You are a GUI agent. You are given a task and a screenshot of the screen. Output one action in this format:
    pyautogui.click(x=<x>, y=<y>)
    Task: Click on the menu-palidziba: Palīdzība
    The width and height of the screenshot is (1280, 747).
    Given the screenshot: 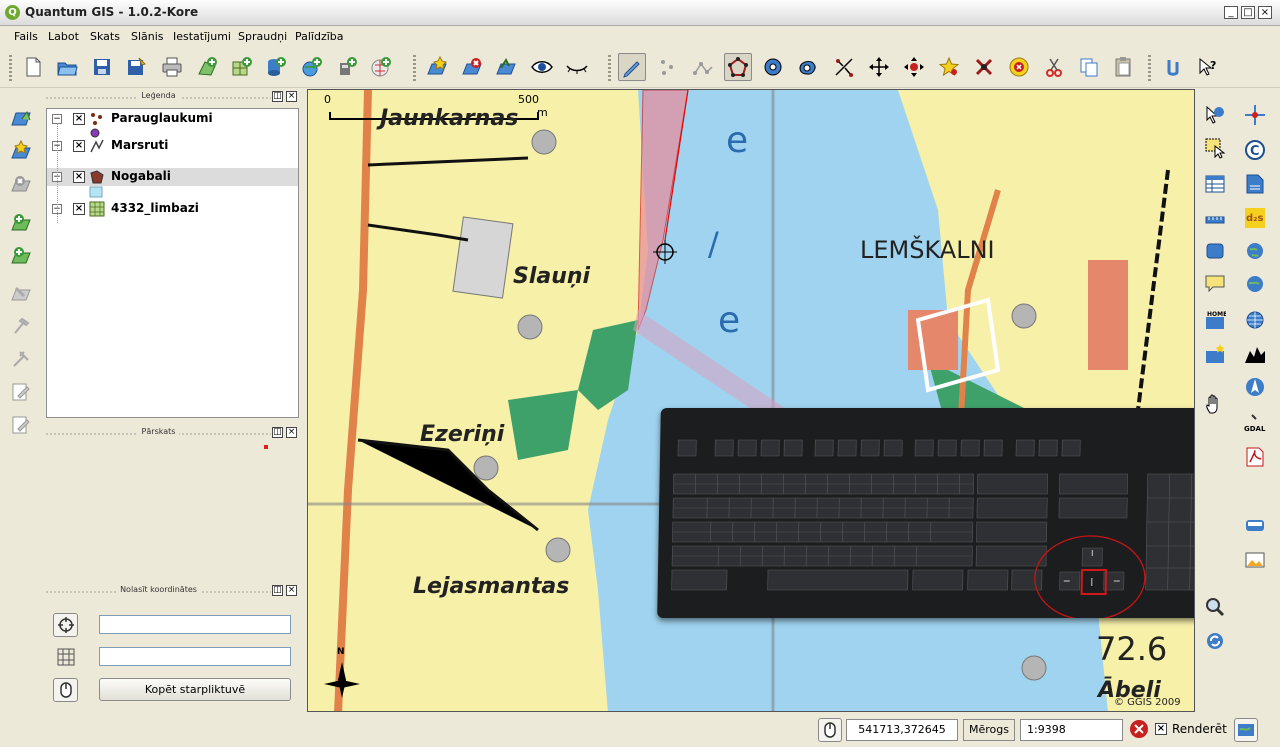 What is the action you would take?
    pyautogui.click(x=319, y=36)
    